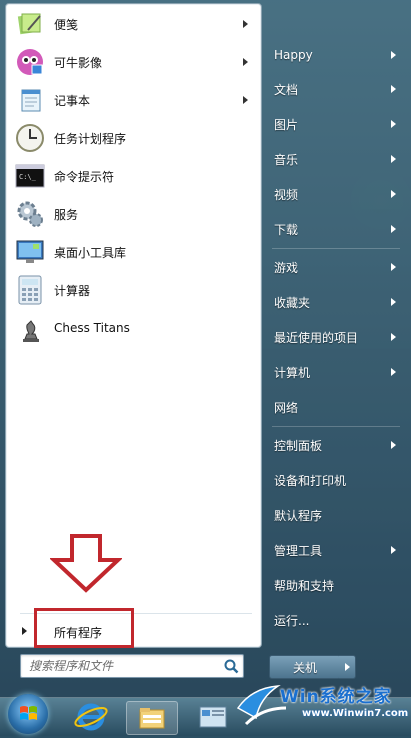  What do you see at coordinates (30, 328) in the screenshot?
I see `chess-icon` at bounding box center [30, 328].